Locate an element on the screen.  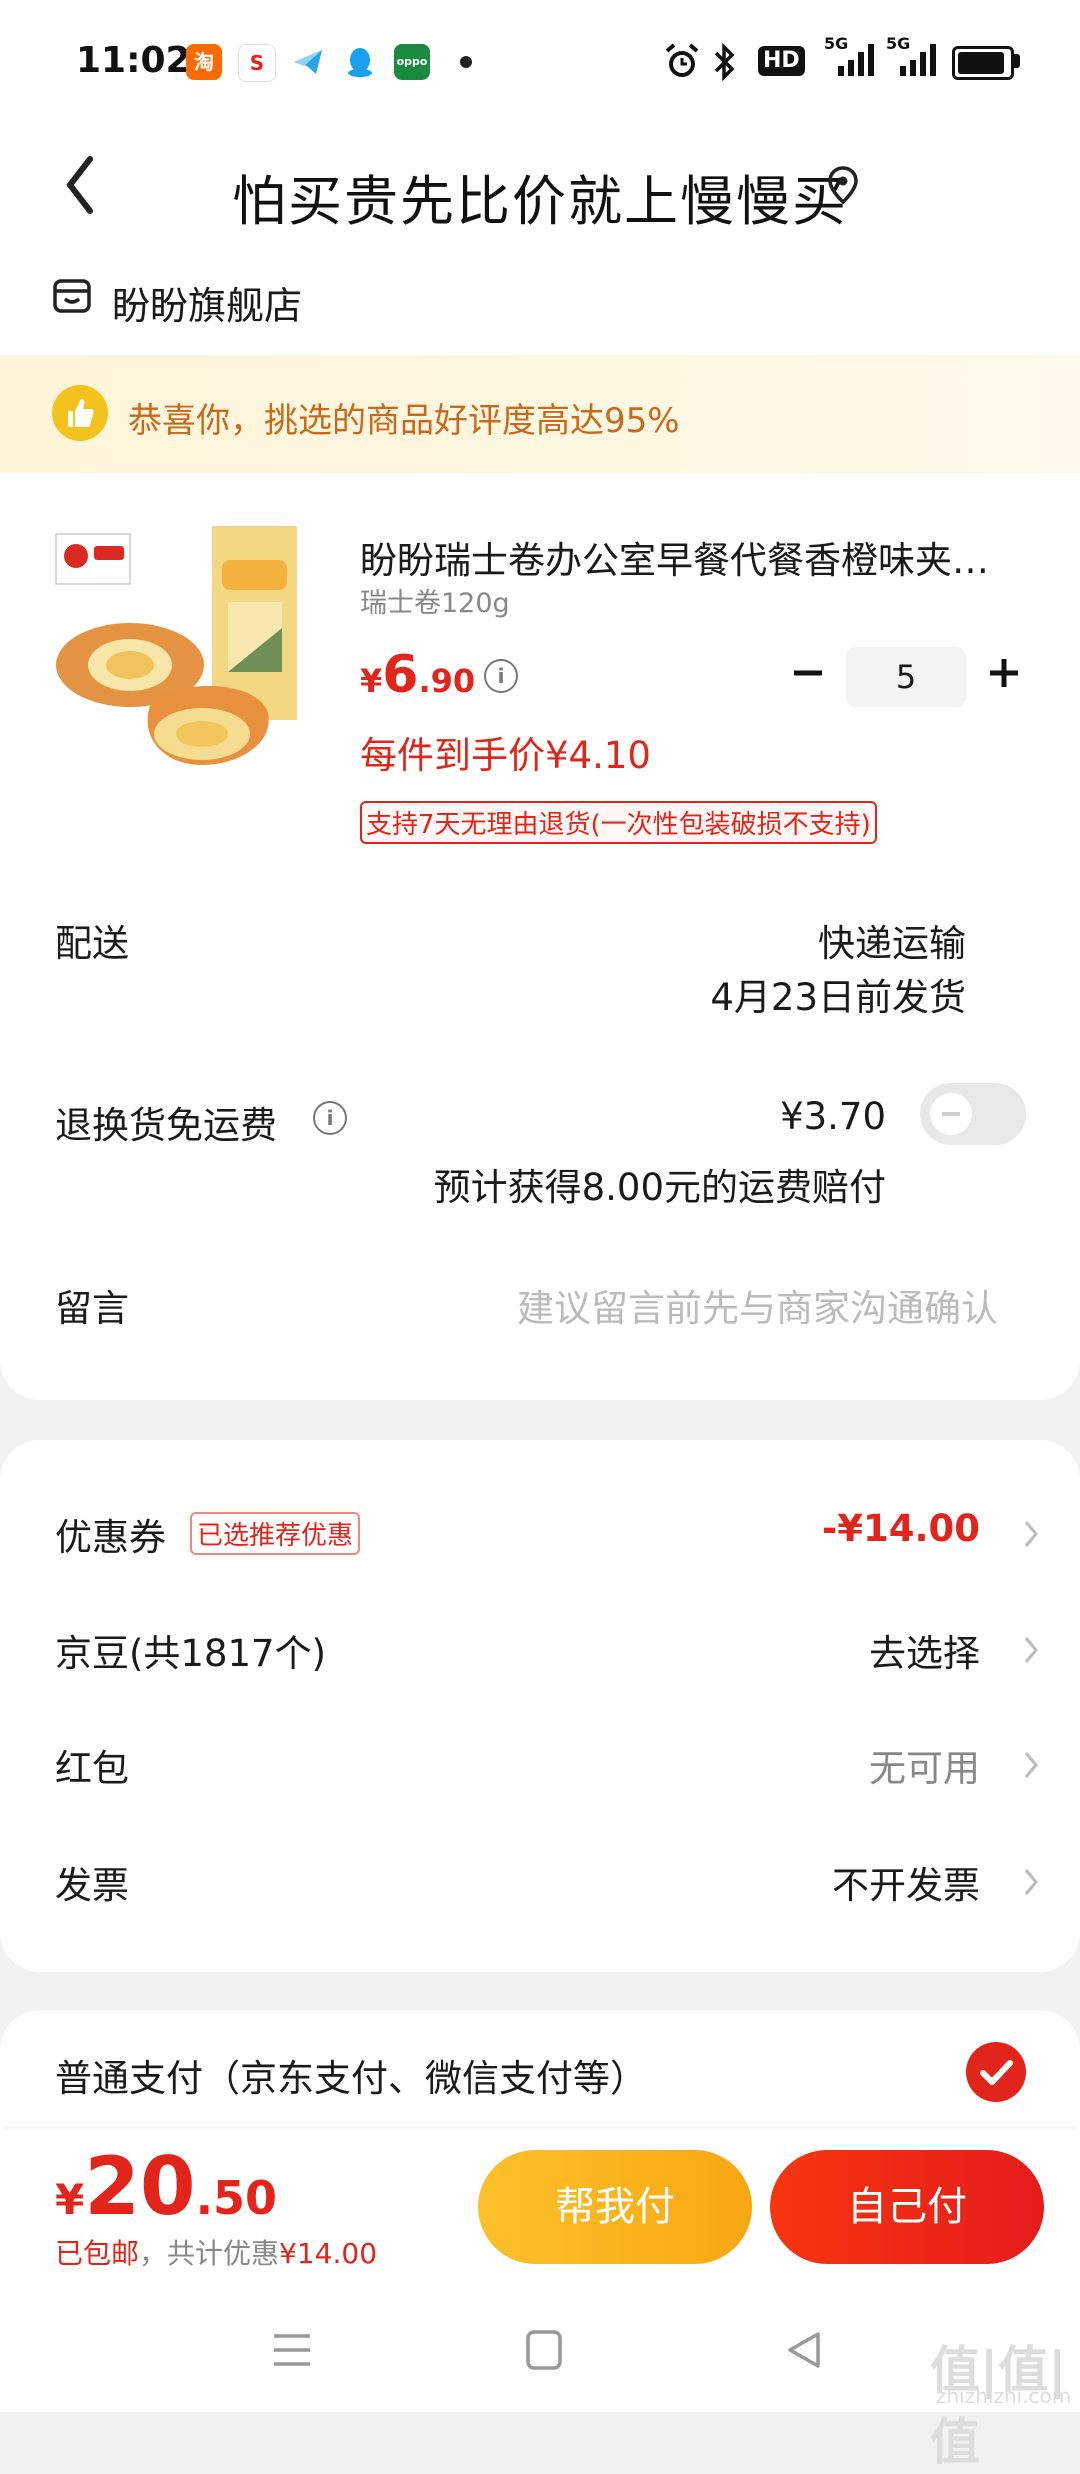
toggle-knob is located at coordinates (951, 1114).